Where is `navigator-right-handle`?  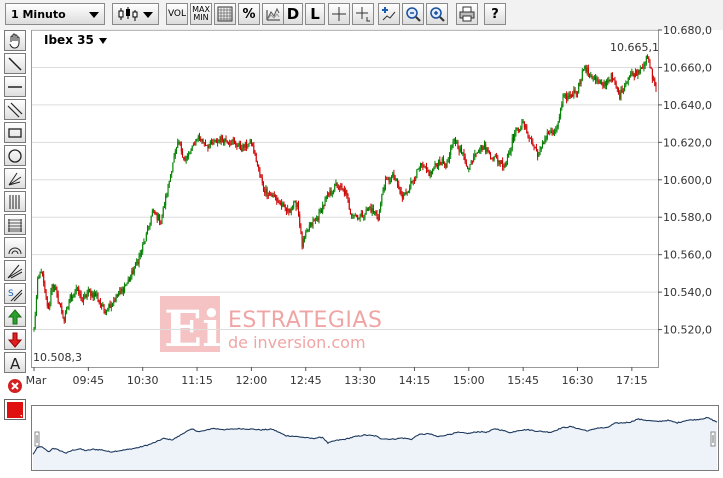 navigator-right-handle is located at coordinates (713, 439).